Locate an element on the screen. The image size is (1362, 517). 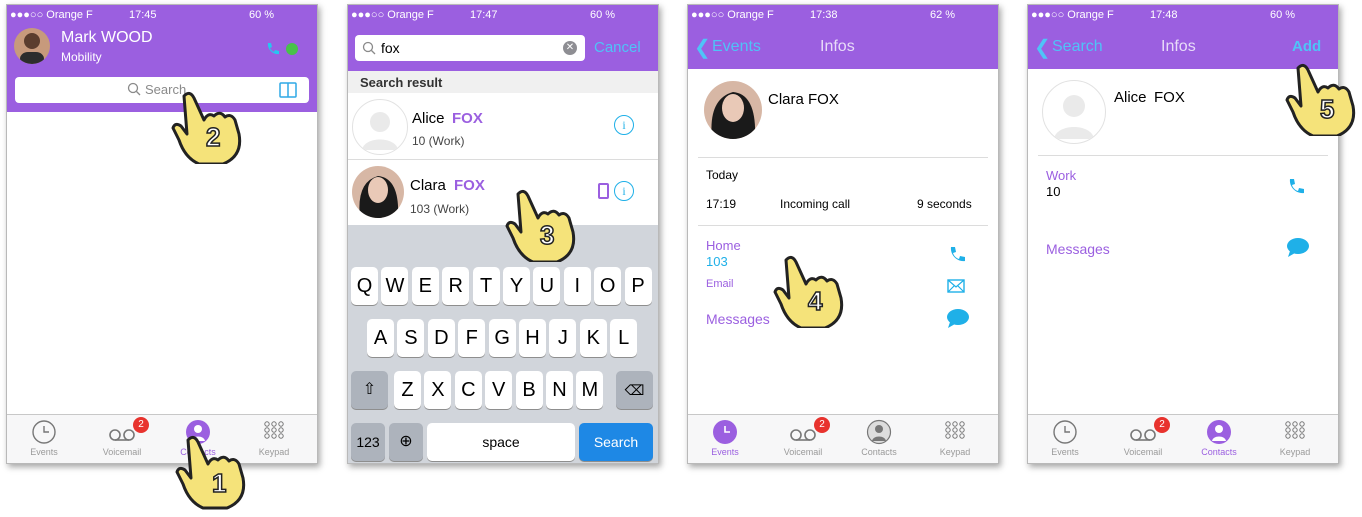
key-w: W is located at coordinates (395, 286).